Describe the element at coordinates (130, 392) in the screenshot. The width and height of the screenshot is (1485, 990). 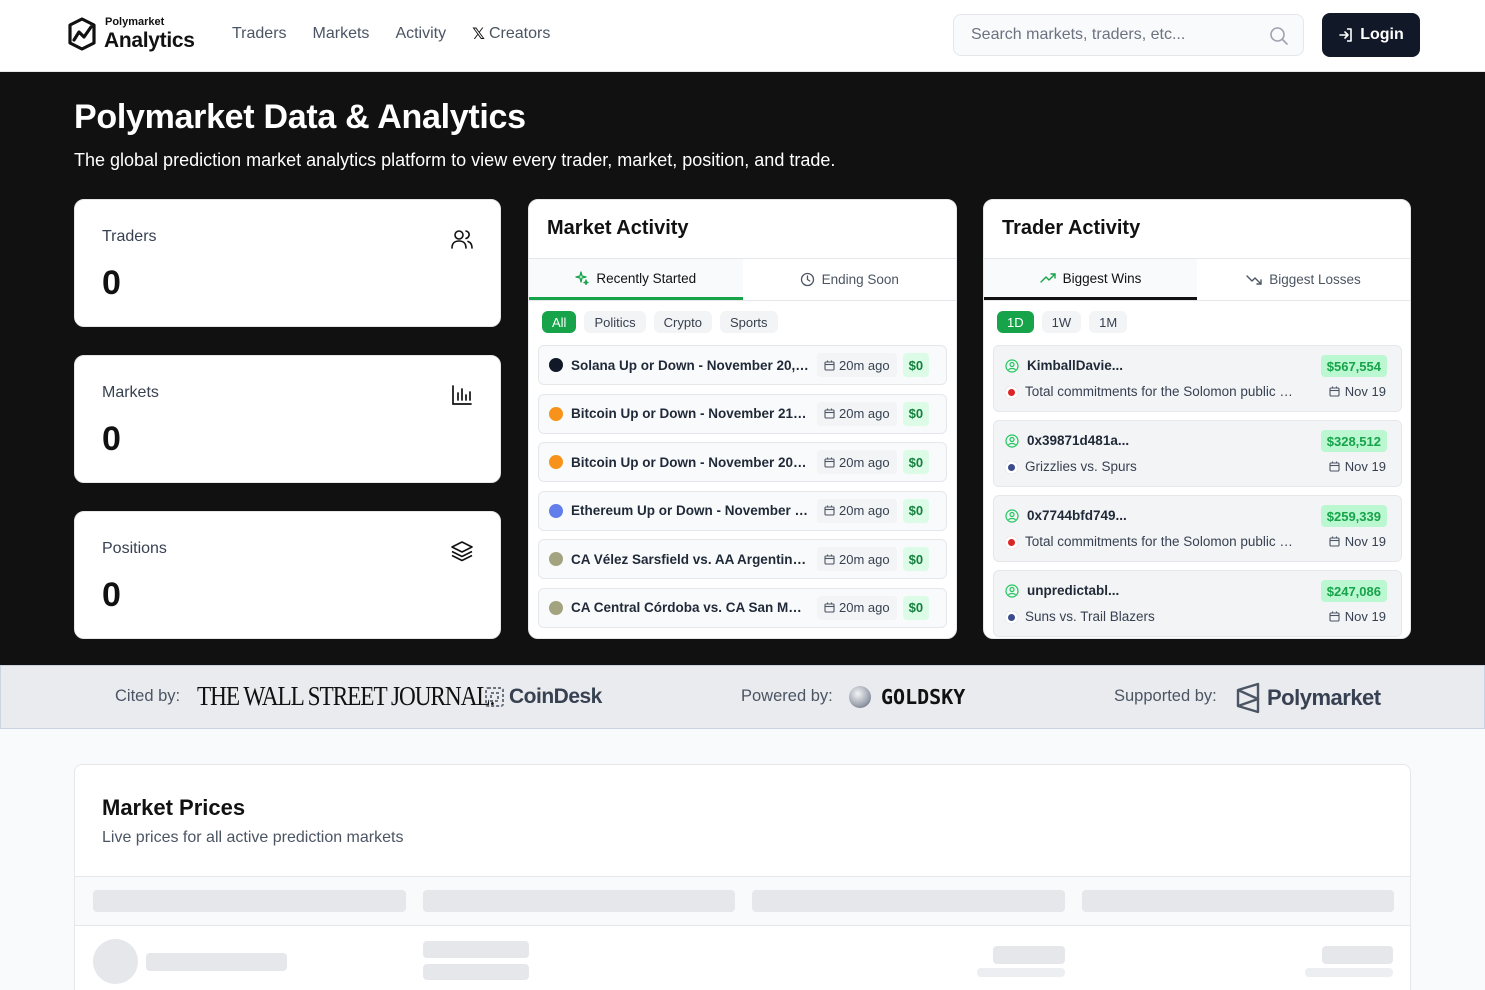
I see `stat-label: Markets` at that location.